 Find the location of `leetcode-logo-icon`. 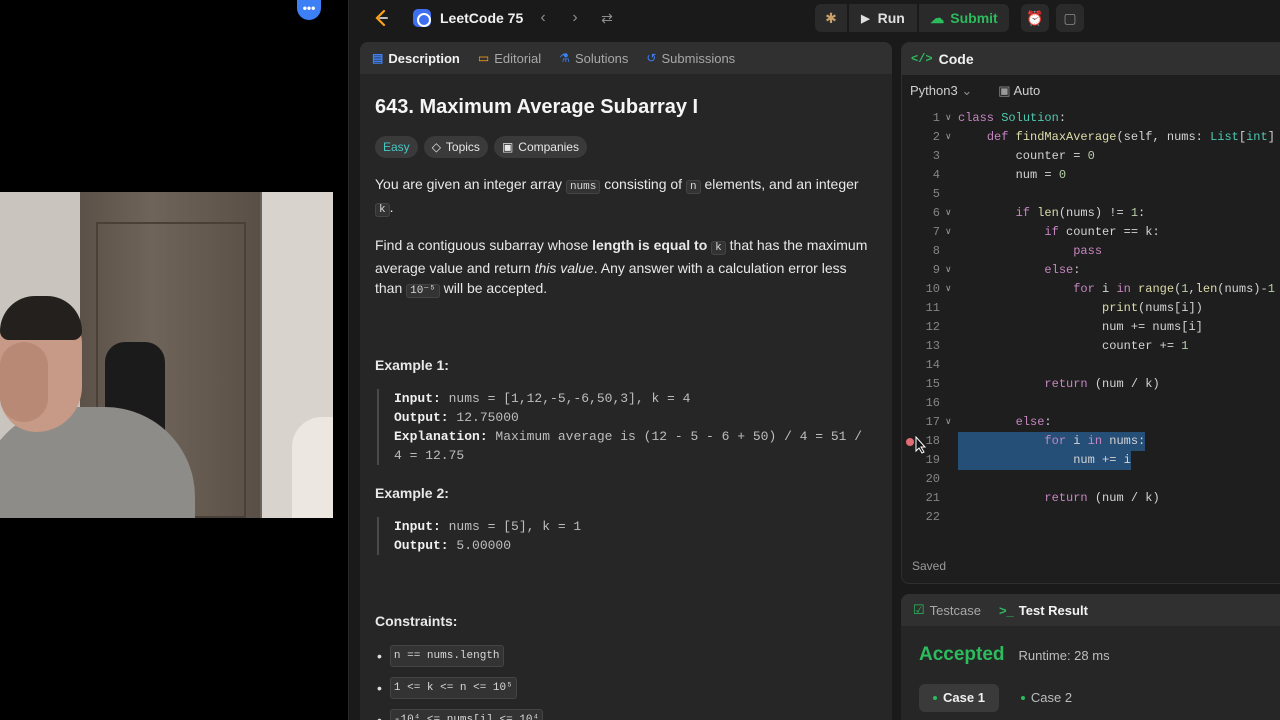

leetcode-logo-icon is located at coordinates (381, 18).